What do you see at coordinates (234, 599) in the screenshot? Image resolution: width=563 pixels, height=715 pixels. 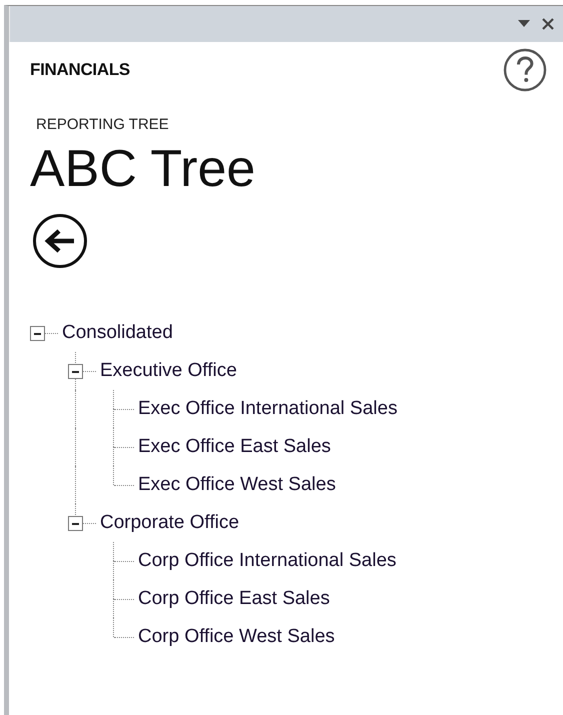 I see `tree-item: Corp Office East Sales` at bounding box center [234, 599].